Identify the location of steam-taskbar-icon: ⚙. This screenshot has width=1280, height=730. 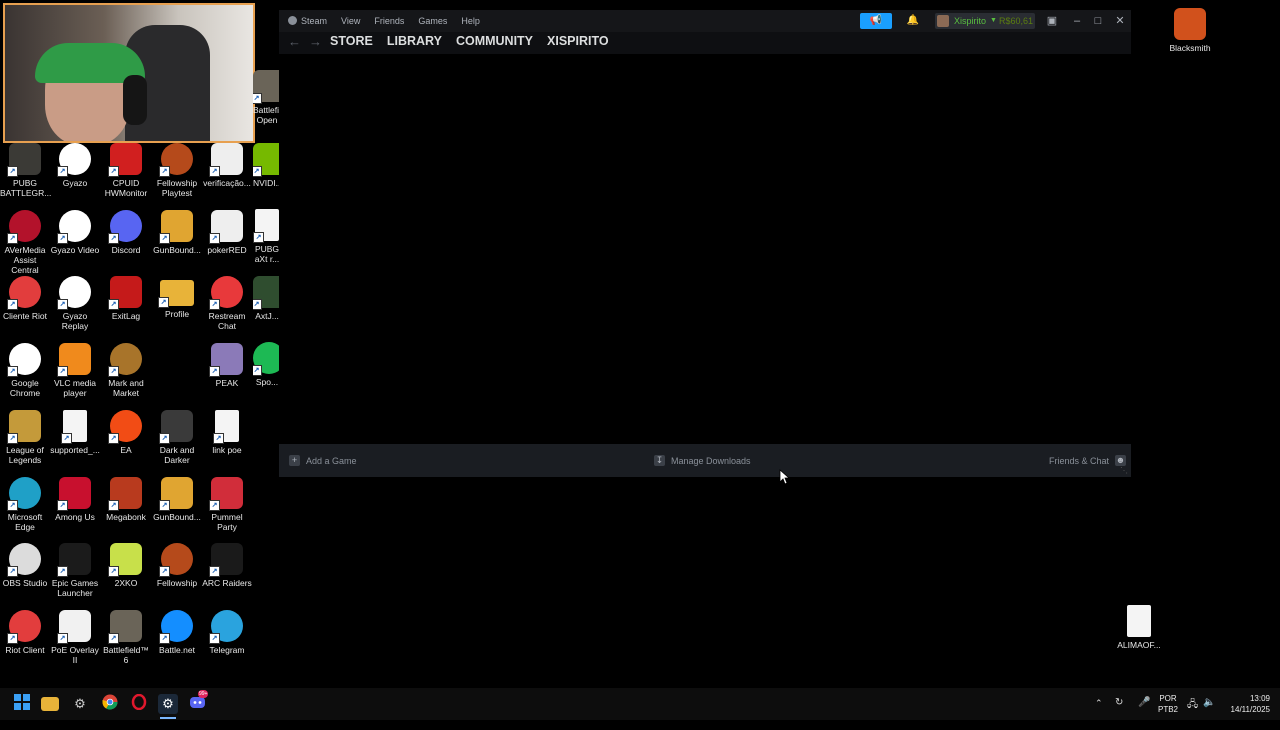
(168, 704).